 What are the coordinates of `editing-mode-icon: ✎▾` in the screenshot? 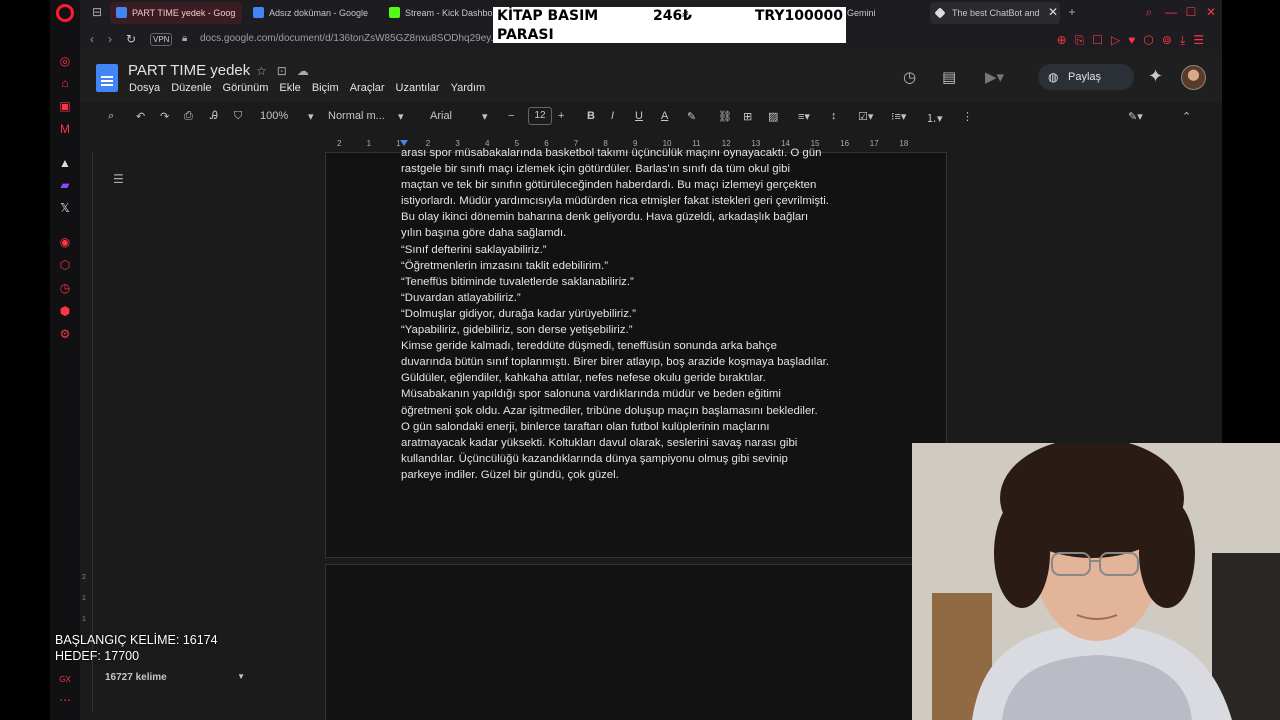 It's located at (1135, 116).